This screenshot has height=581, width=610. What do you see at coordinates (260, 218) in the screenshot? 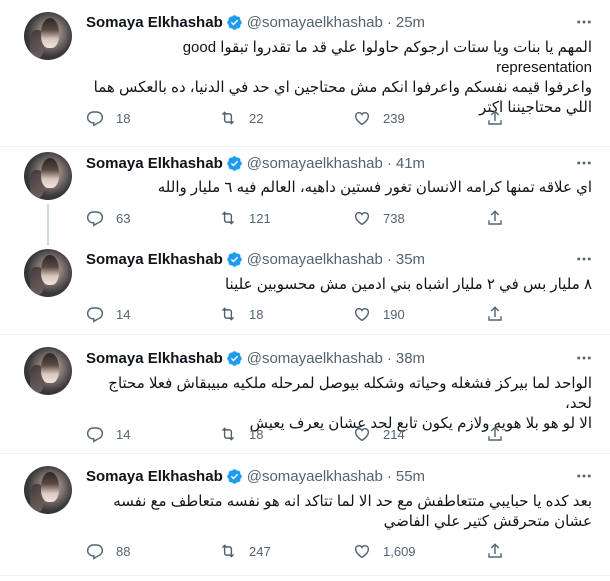
I see `retweet-count: 121` at bounding box center [260, 218].